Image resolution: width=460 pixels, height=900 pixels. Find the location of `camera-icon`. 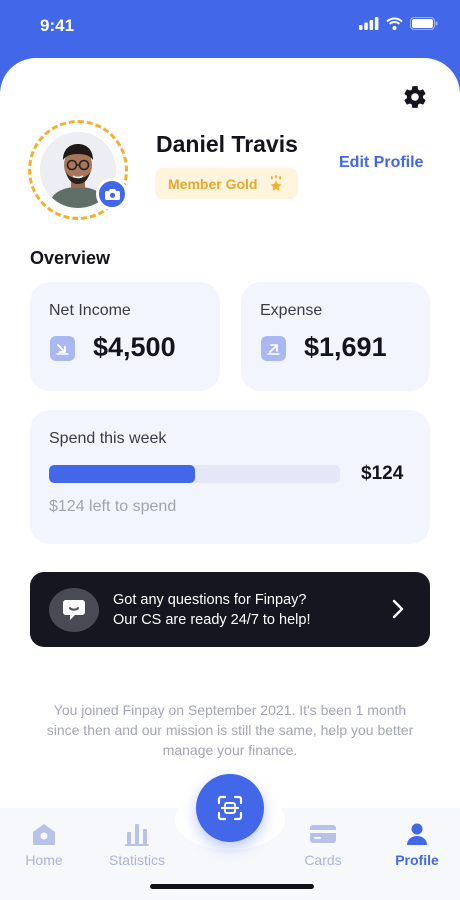

camera-icon is located at coordinates (112, 194).